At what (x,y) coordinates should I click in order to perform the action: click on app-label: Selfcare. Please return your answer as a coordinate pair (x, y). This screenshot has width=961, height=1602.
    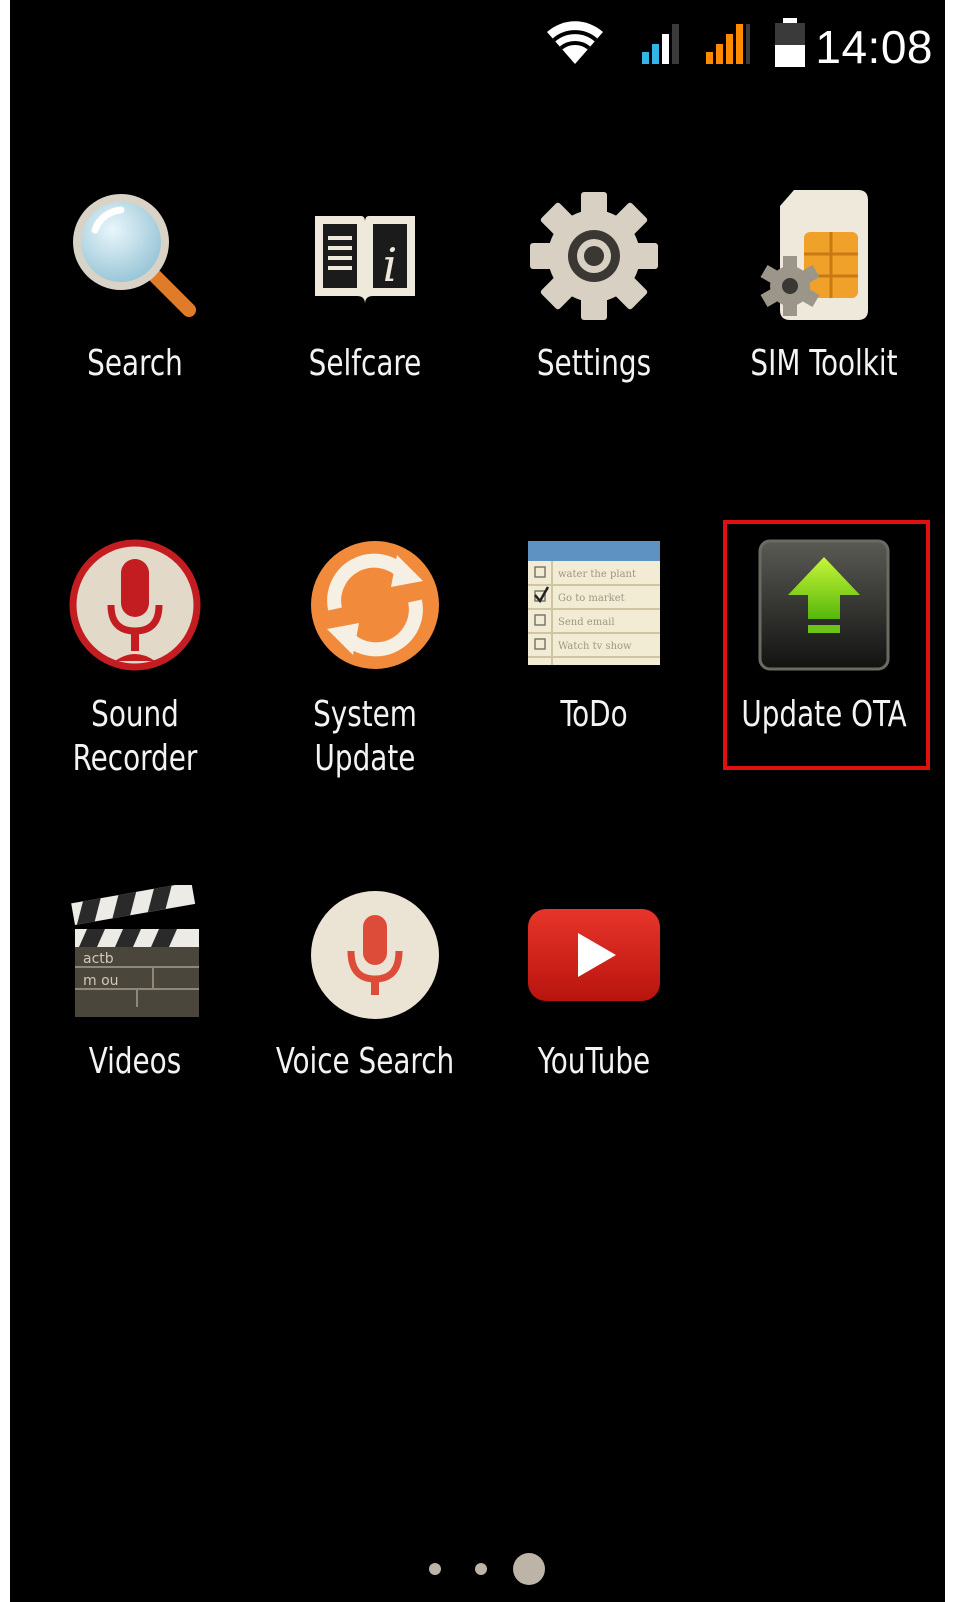
    Looking at the image, I should click on (365, 363).